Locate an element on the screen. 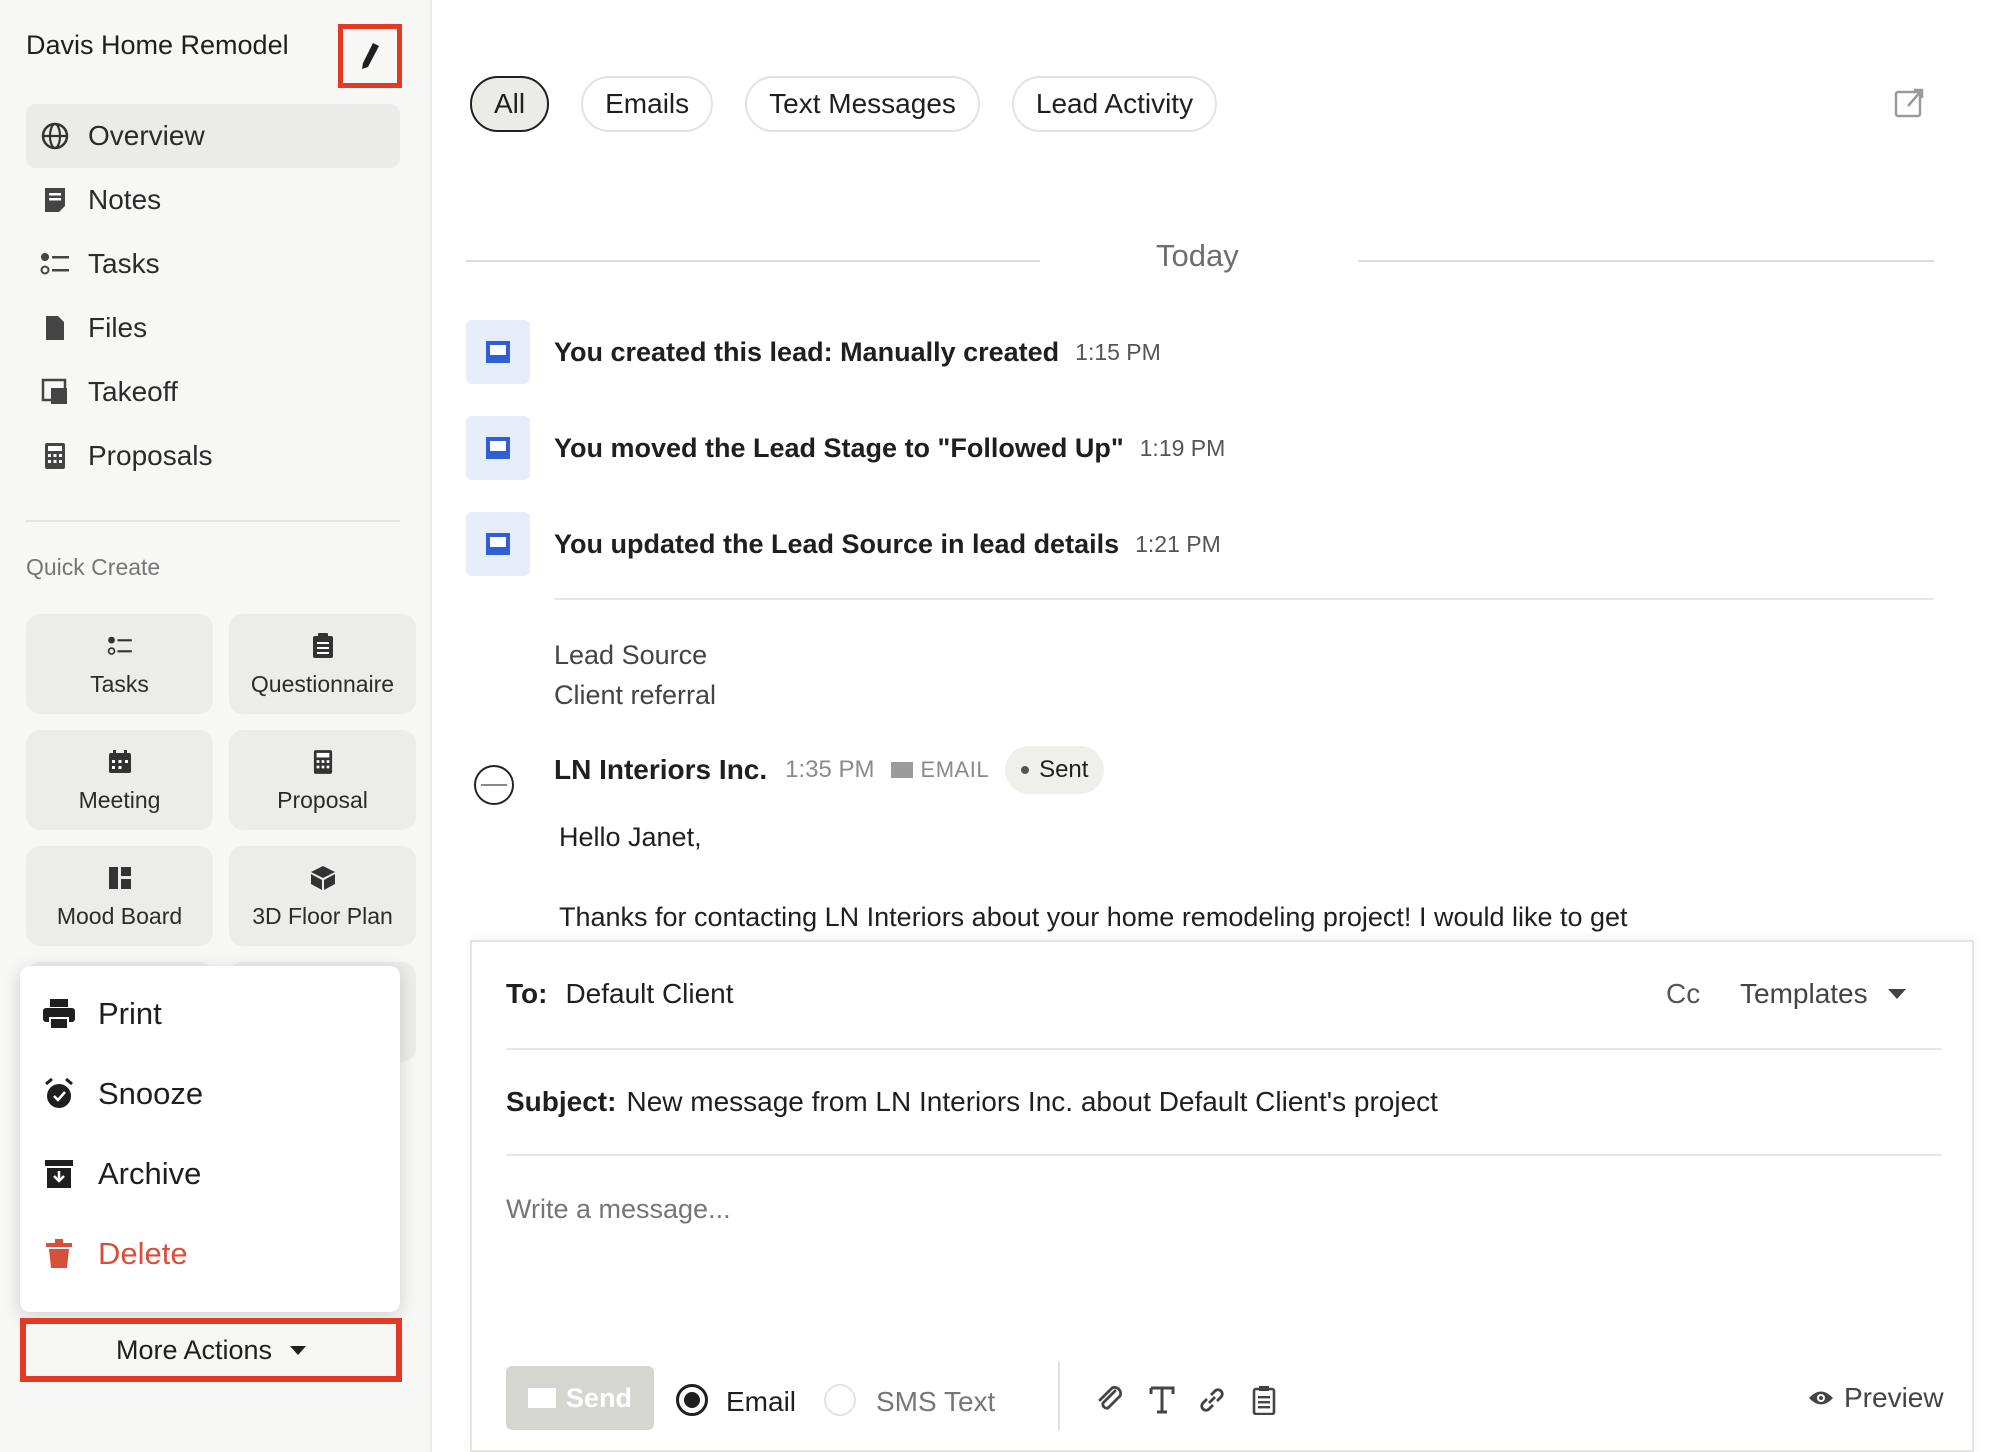 The height and width of the screenshot is (1452, 2008). tab-all: All is located at coordinates (510, 104).